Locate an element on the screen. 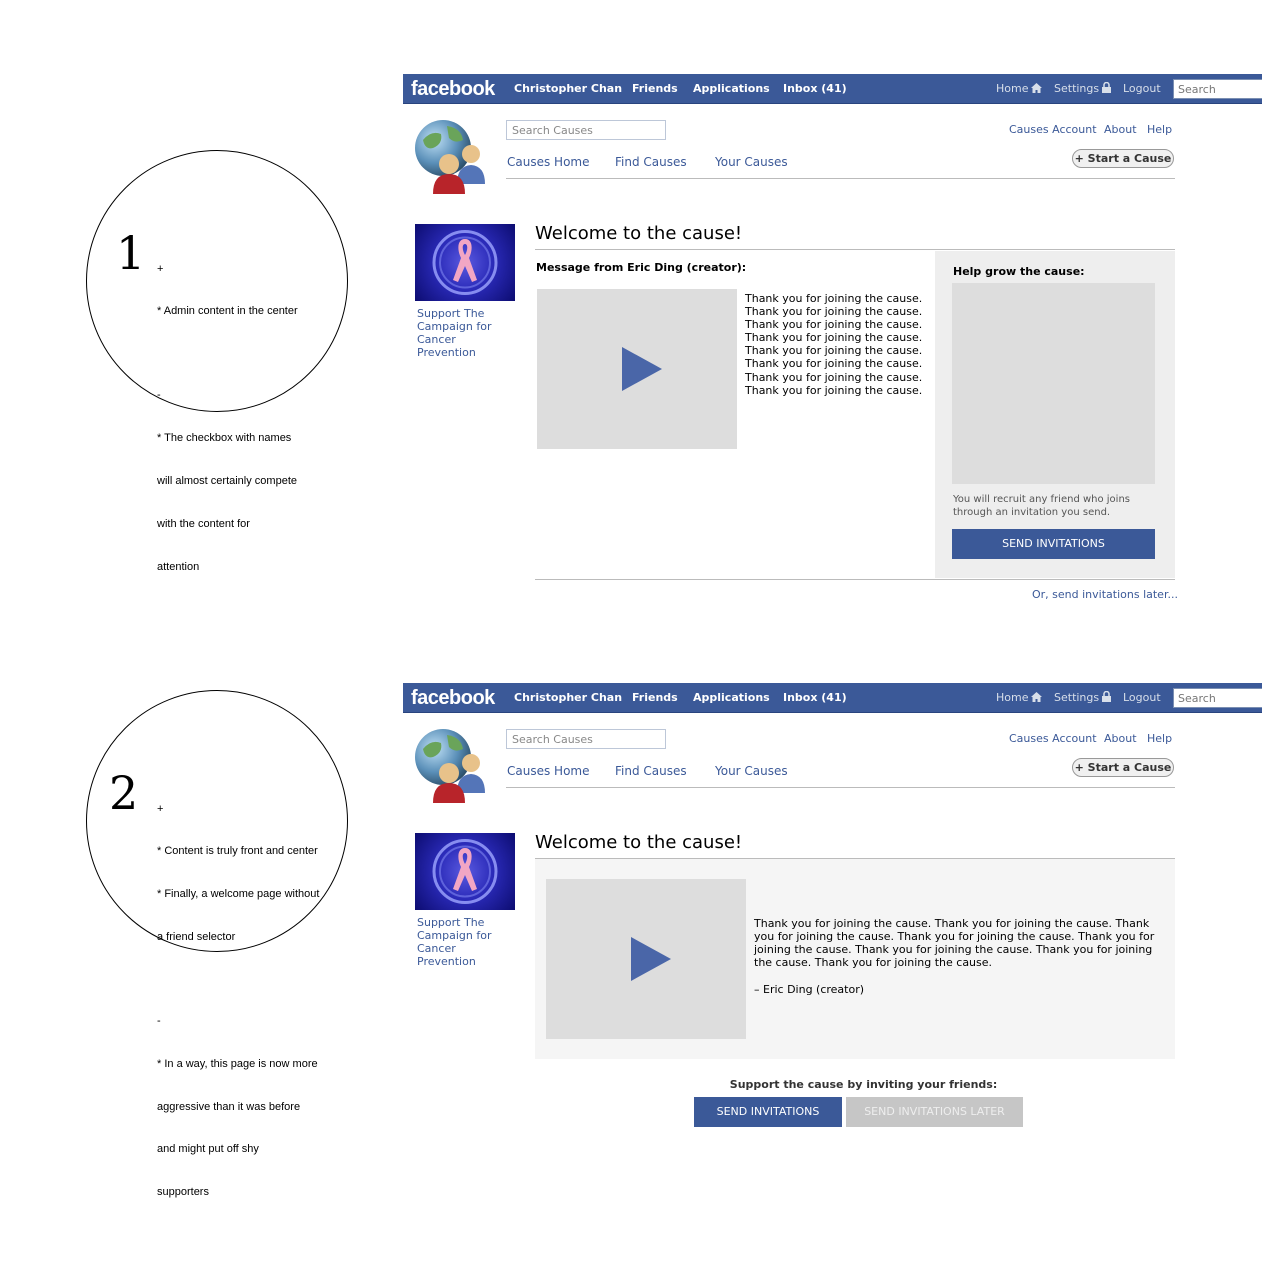 This screenshot has width=1262, height=1286. friend-selector-placeholder is located at coordinates (1053, 383).